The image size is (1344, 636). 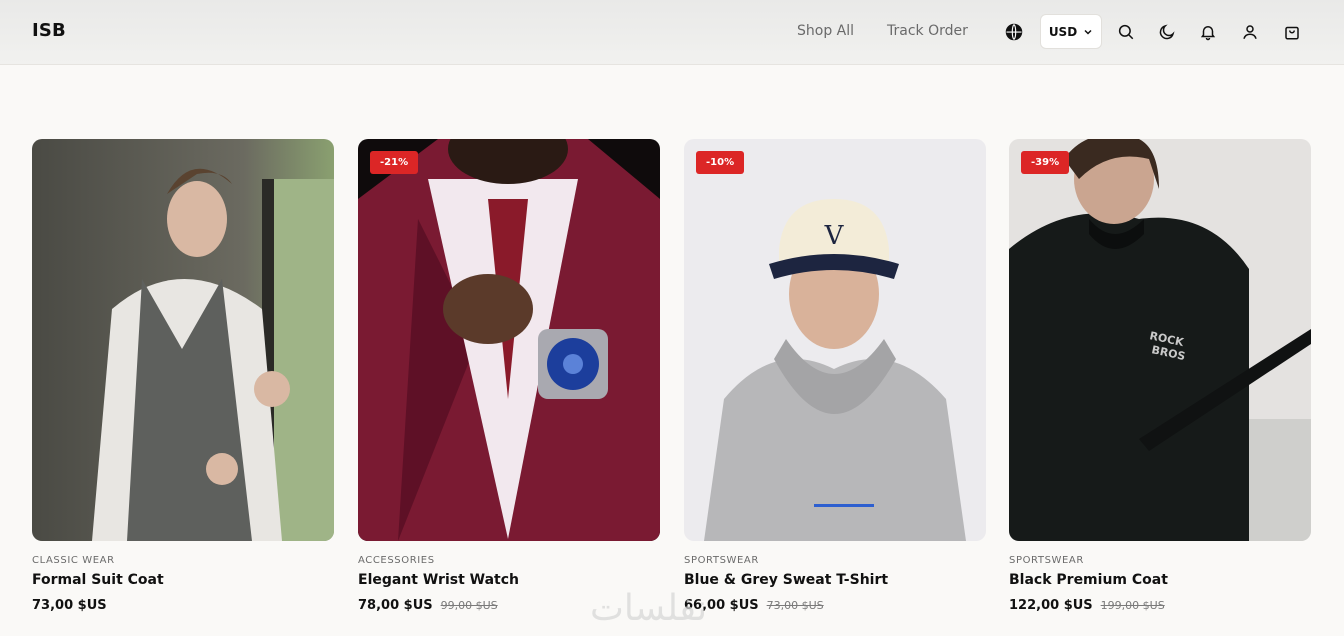 What do you see at coordinates (795, 605) in the screenshot?
I see `original-price: 73,00 $US` at bounding box center [795, 605].